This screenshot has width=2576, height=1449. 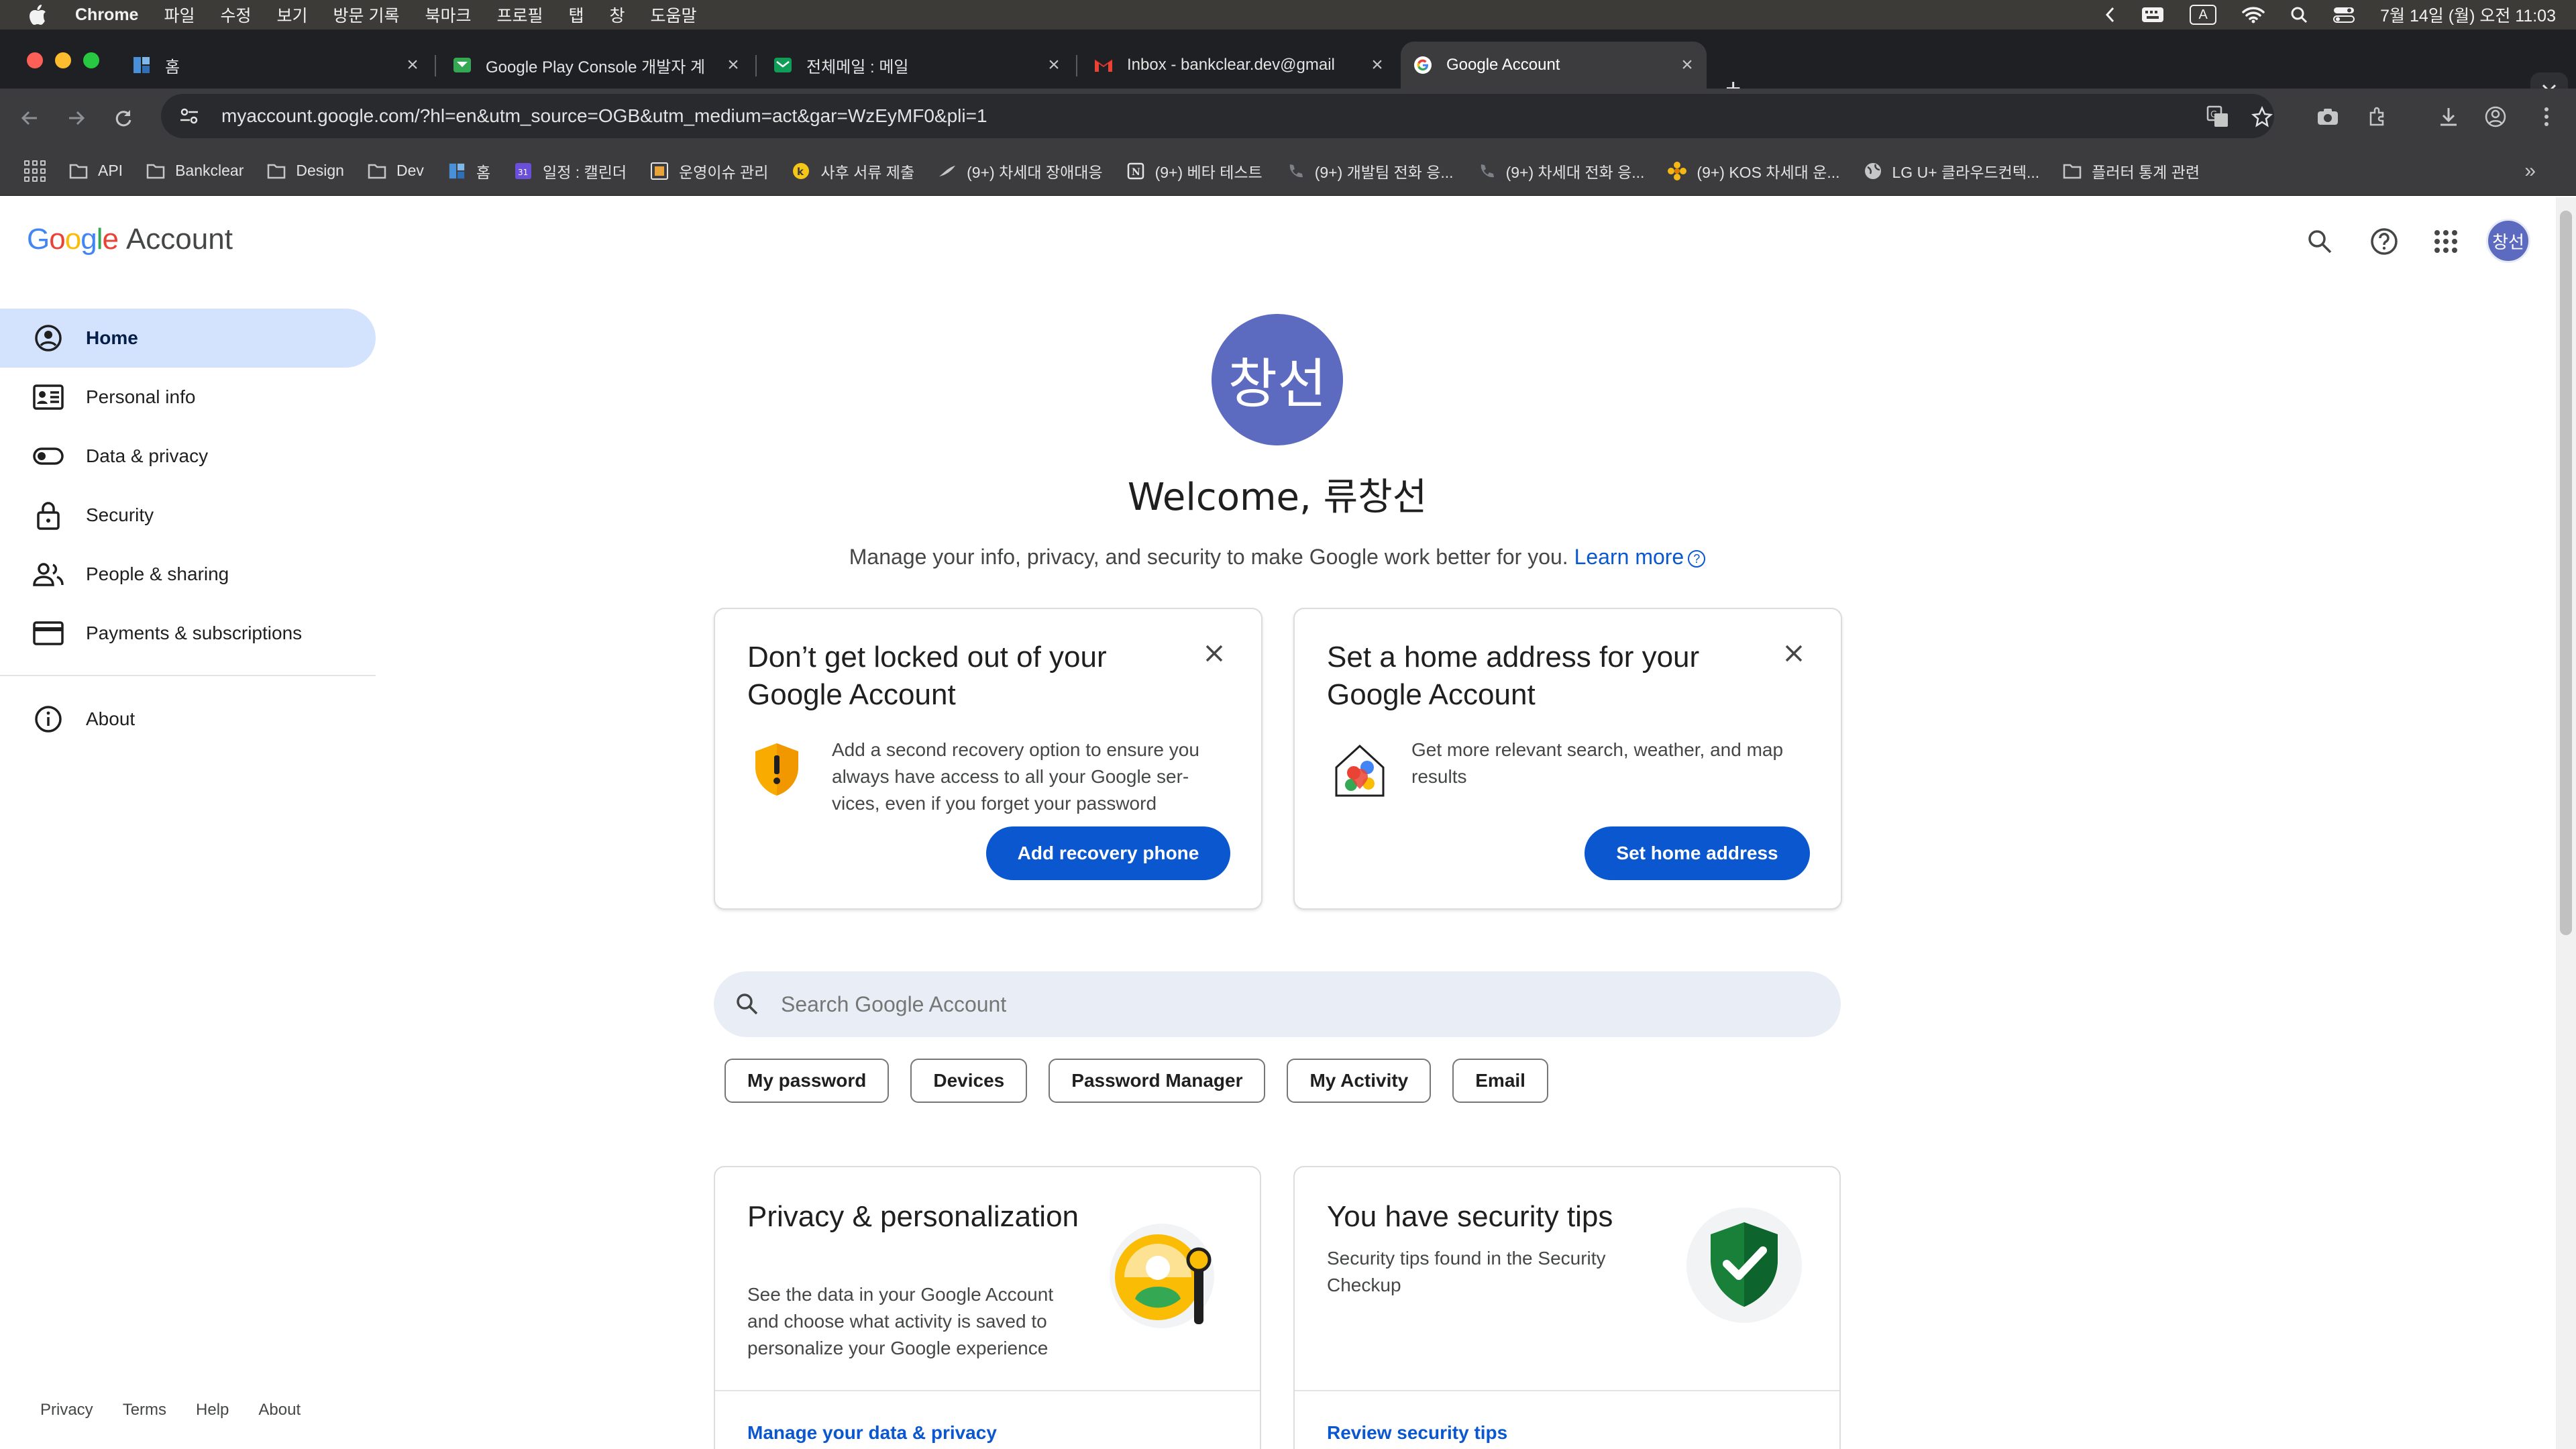 What do you see at coordinates (91, 60) in the screenshot?
I see `window-zoom-button` at bounding box center [91, 60].